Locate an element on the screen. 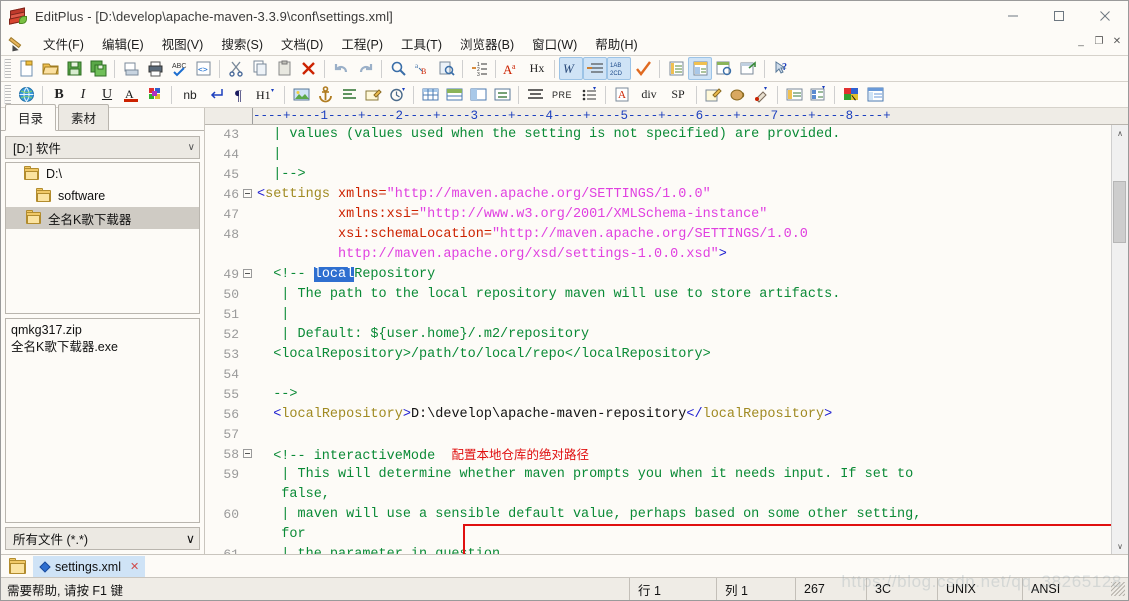 This screenshot has width=1129, height=601. resize-grip is located at coordinates (1118, 589).